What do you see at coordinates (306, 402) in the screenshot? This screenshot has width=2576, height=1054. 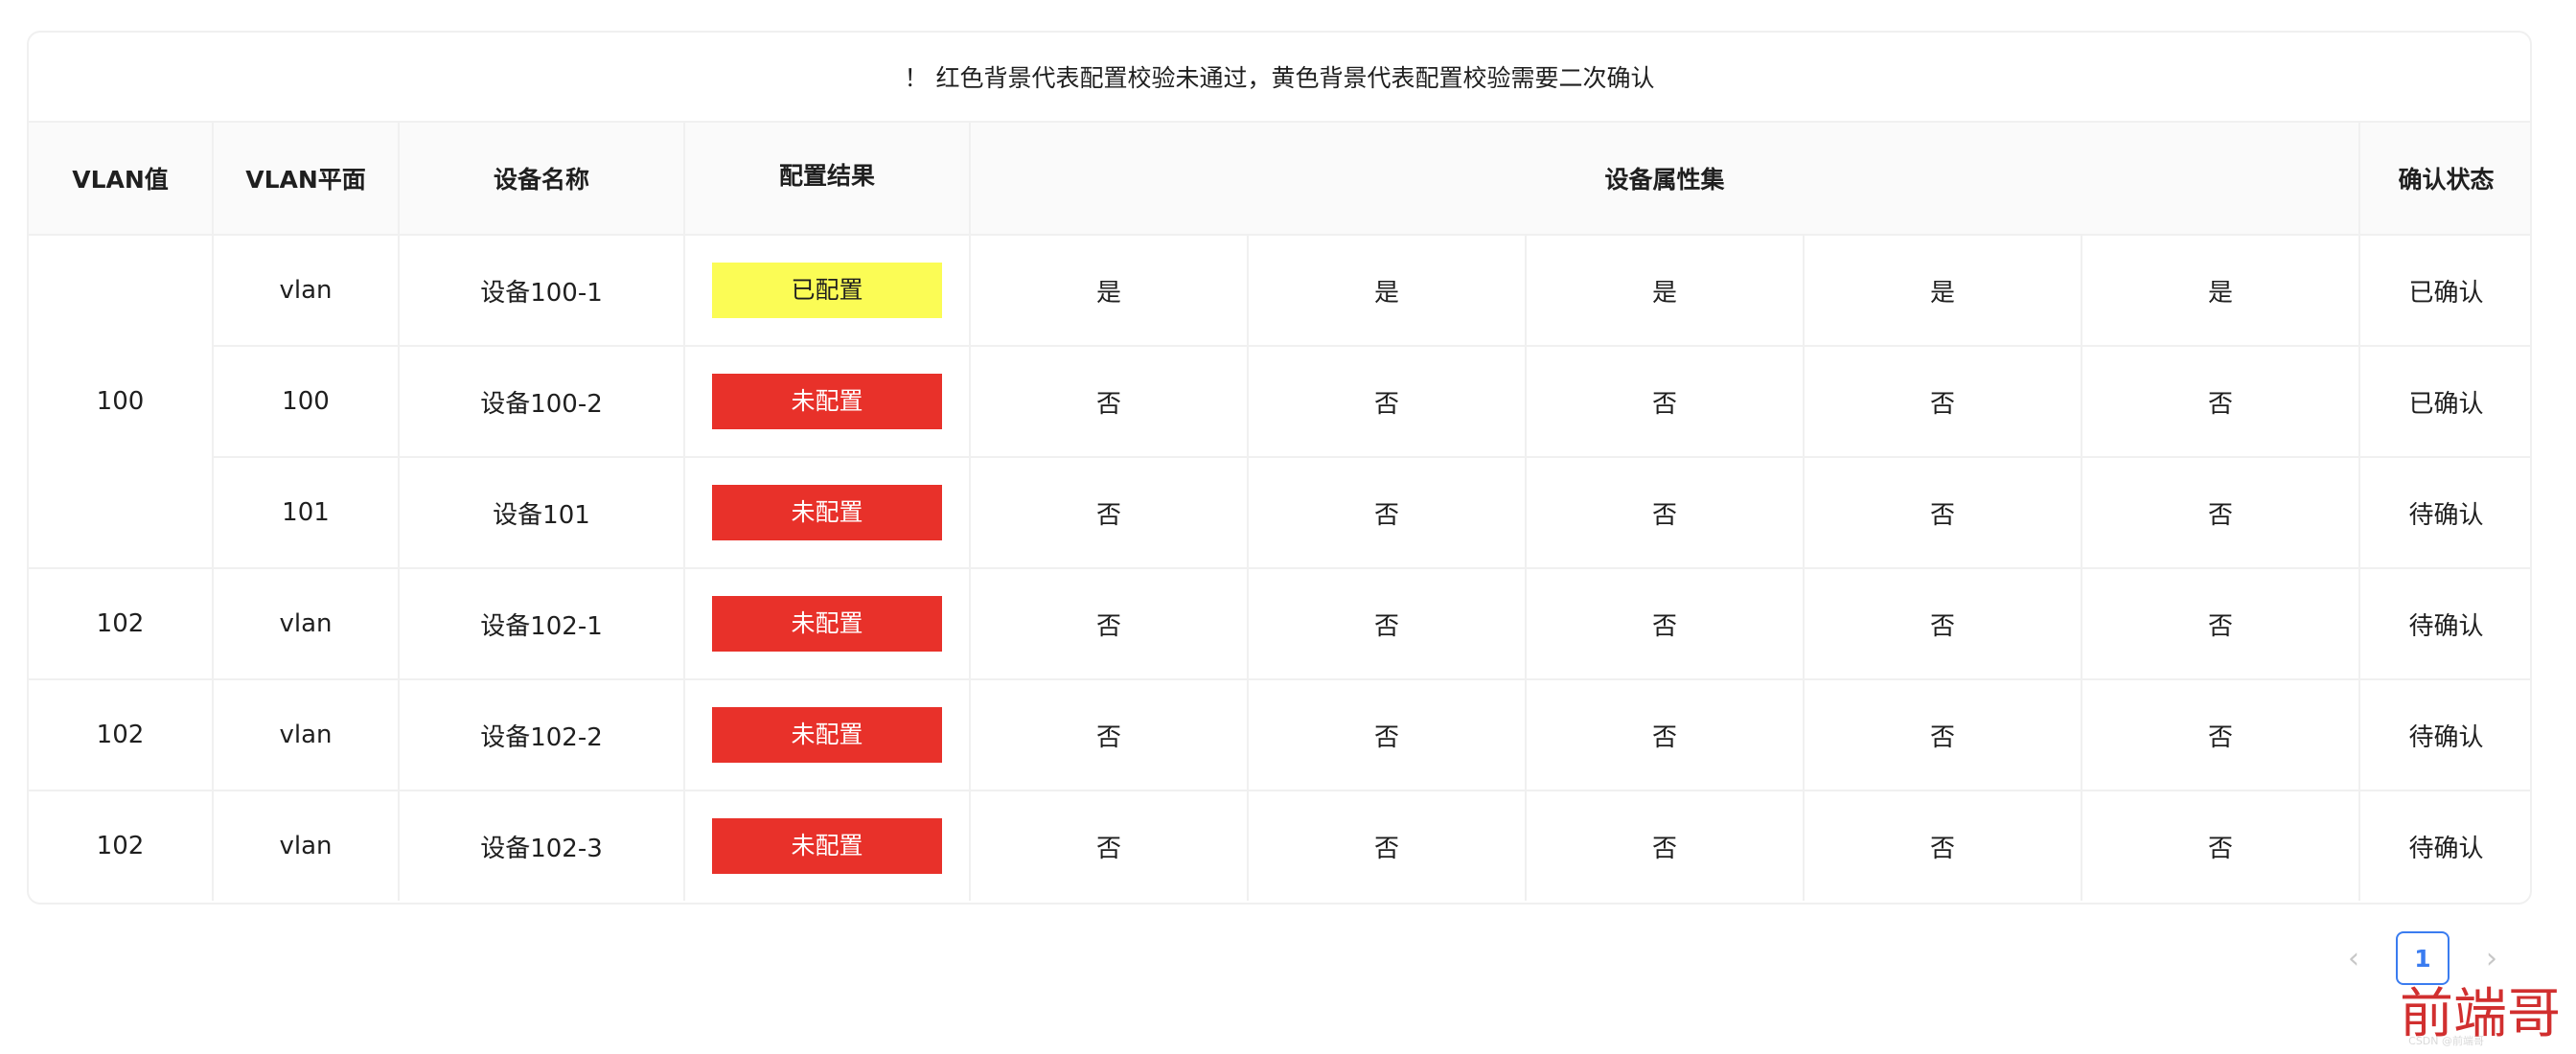 I see `cell-vlan-plane: 100` at bounding box center [306, 402].